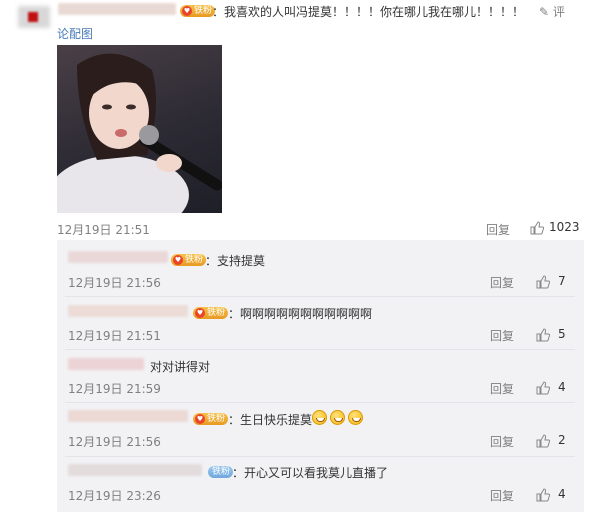 The image size is (595, 512). I want to click on like-count: 1023, so click(564, 227).